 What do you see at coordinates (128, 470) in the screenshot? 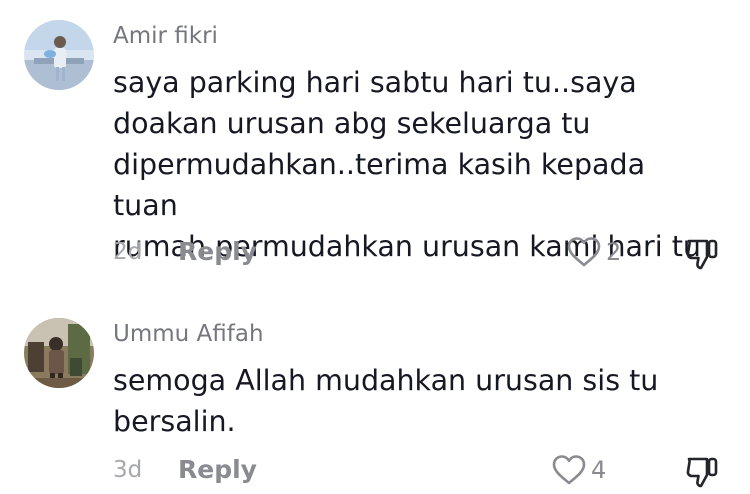
I see `comment-timestamp: 3d` at bounding box center [128, 470].